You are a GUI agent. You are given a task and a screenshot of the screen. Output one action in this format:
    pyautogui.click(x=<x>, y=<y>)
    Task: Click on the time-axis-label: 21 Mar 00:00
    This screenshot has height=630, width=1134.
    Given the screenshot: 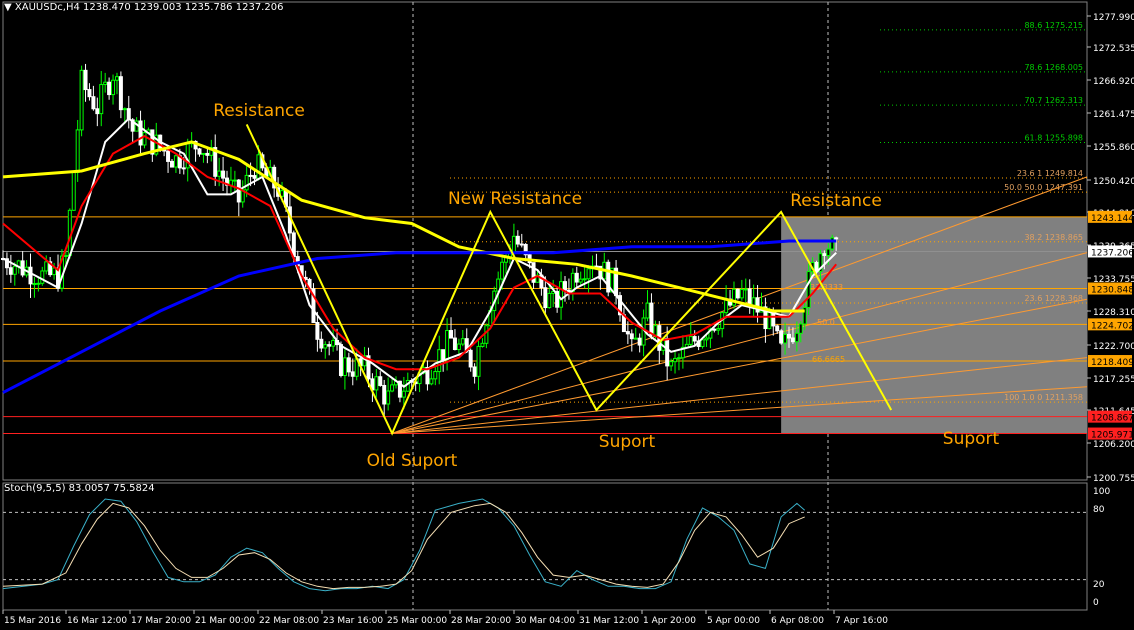 What is the action you would take?
    pyautogui.click(x=225, y=621)
    